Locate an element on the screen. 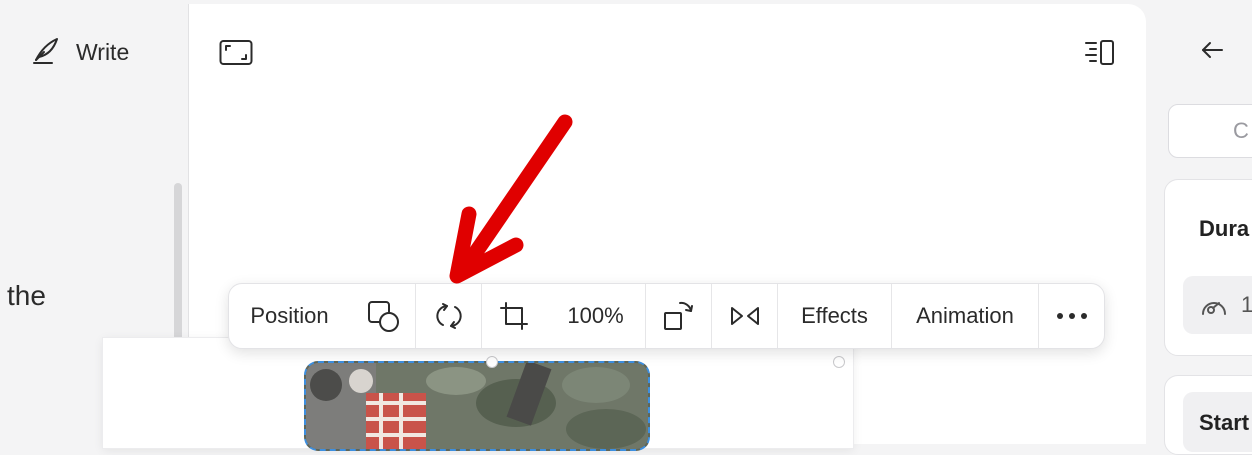 The width and height of the screenshot is (1252, 455). search-input: C is located at coordinates (1210, 131).